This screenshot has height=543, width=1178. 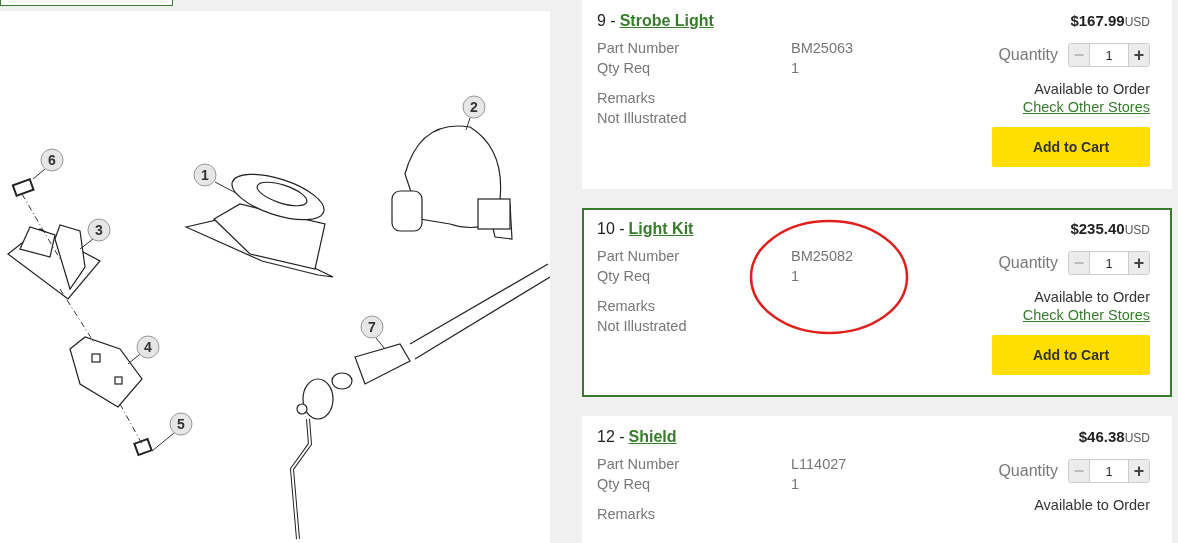 What do you see at coordinates (823, 48) in the screenshot?
I see `field-value: BM25063` at bounding box center [823, 48].